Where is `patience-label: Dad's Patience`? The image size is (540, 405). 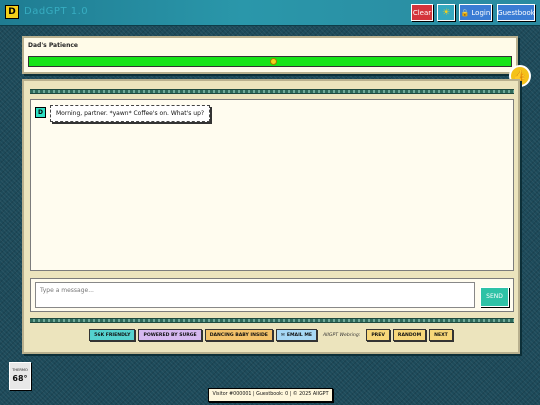
patience-label: Dad's Patience is located at coordinates (53, 45).